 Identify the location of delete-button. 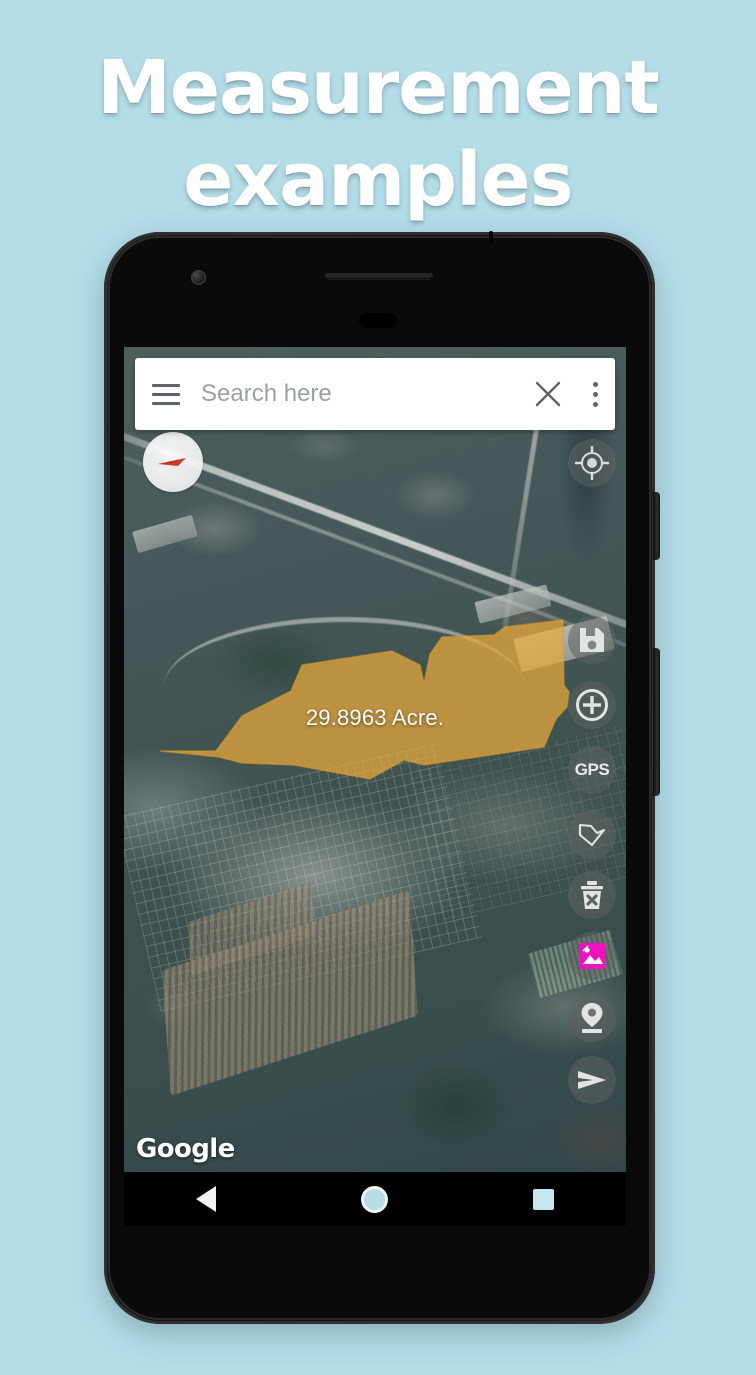
(592, 895).